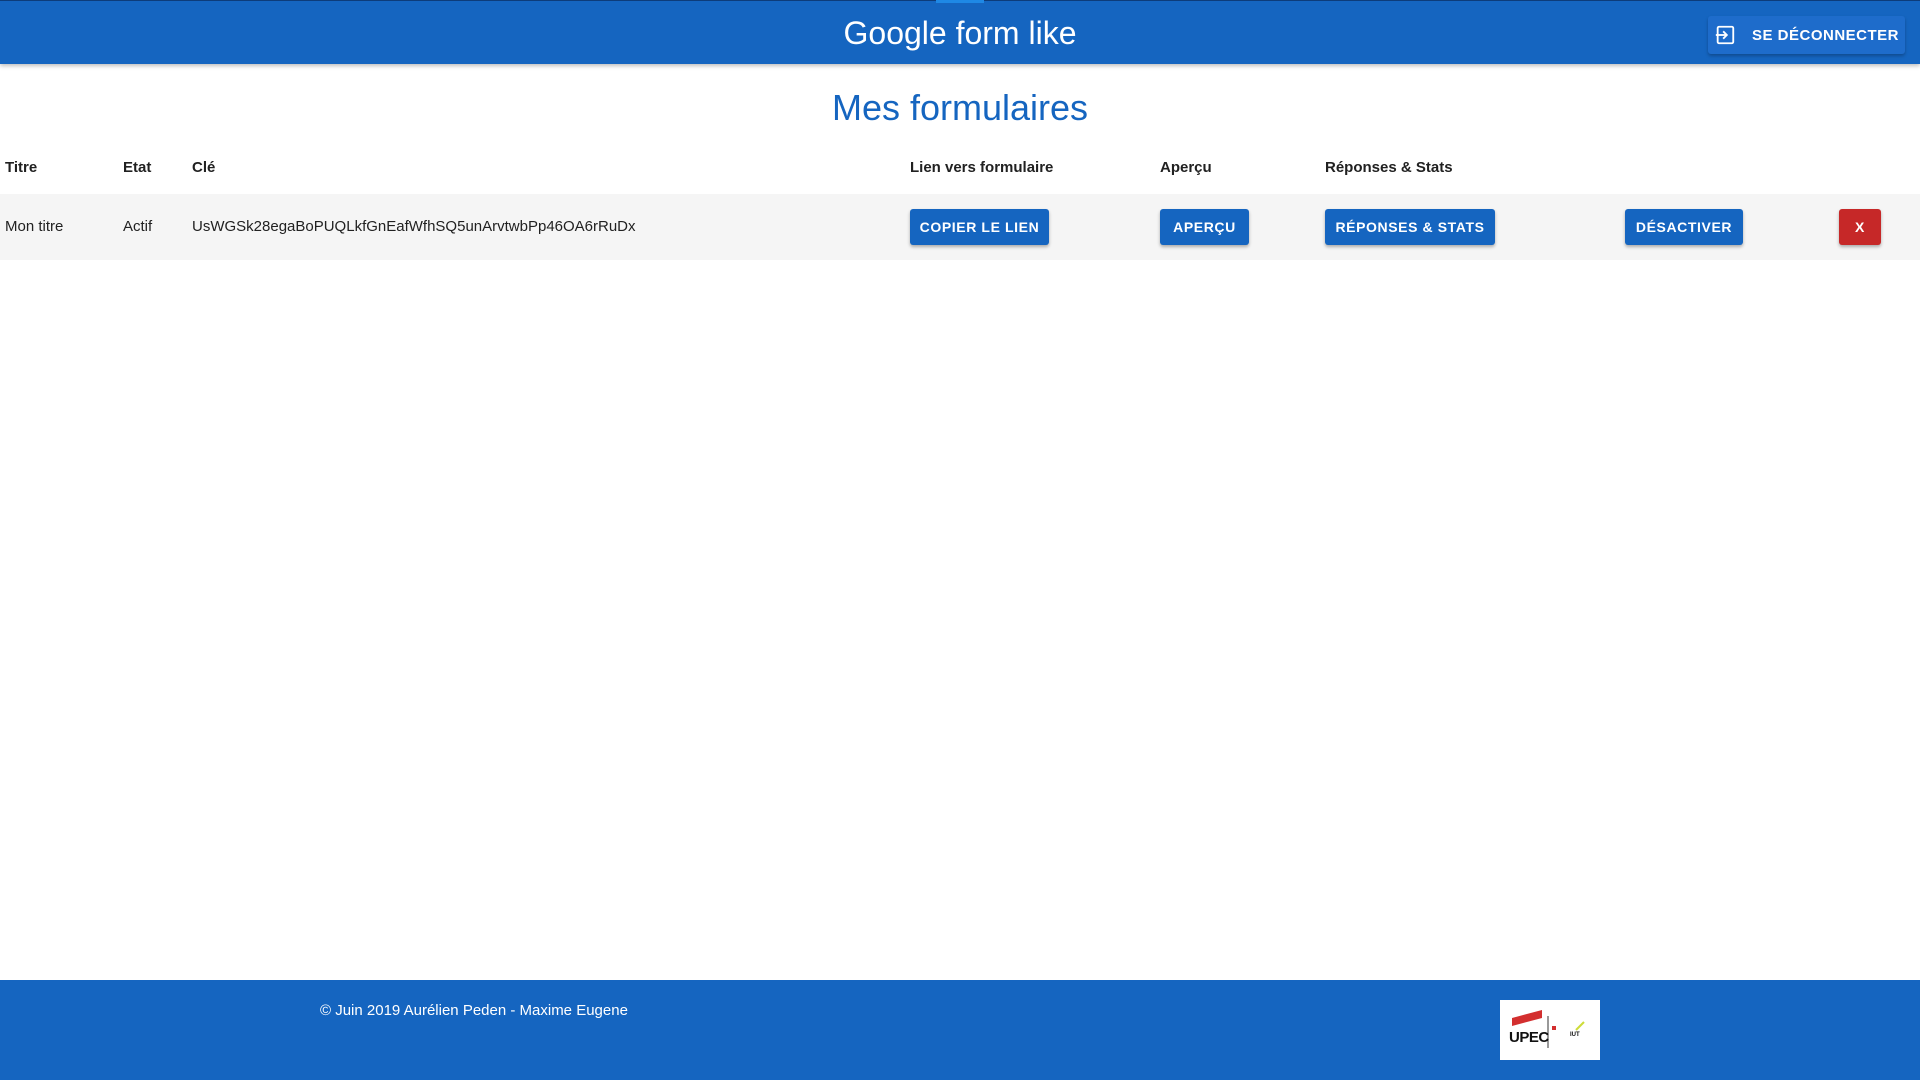  What do you see at coordinates (982, 167) in the screenshot?
I see `column-header-lien: Lien vers formulaire` at bounding box center [982, 167].